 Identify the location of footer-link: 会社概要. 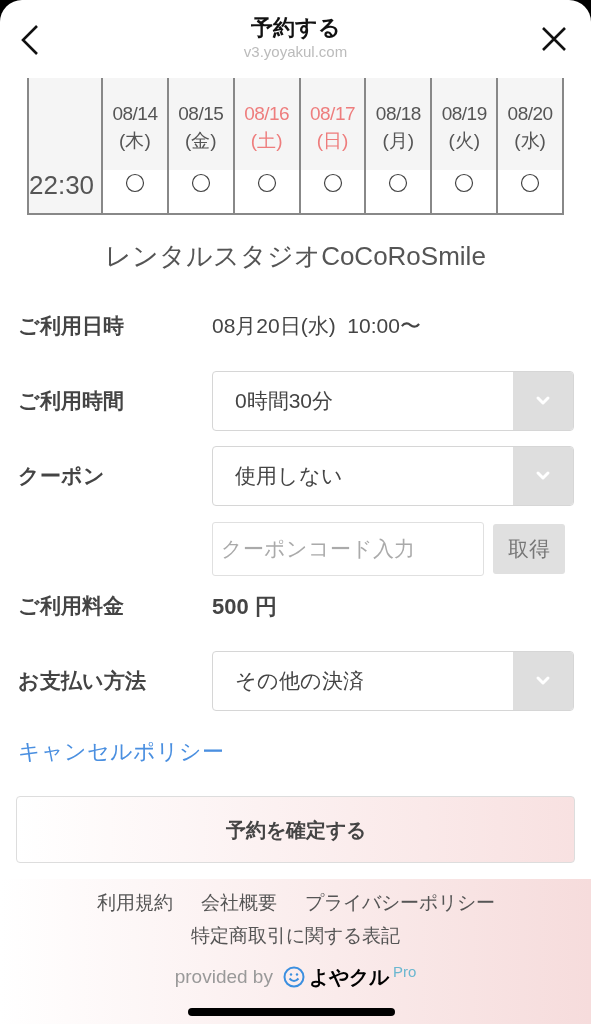
(238, 903).